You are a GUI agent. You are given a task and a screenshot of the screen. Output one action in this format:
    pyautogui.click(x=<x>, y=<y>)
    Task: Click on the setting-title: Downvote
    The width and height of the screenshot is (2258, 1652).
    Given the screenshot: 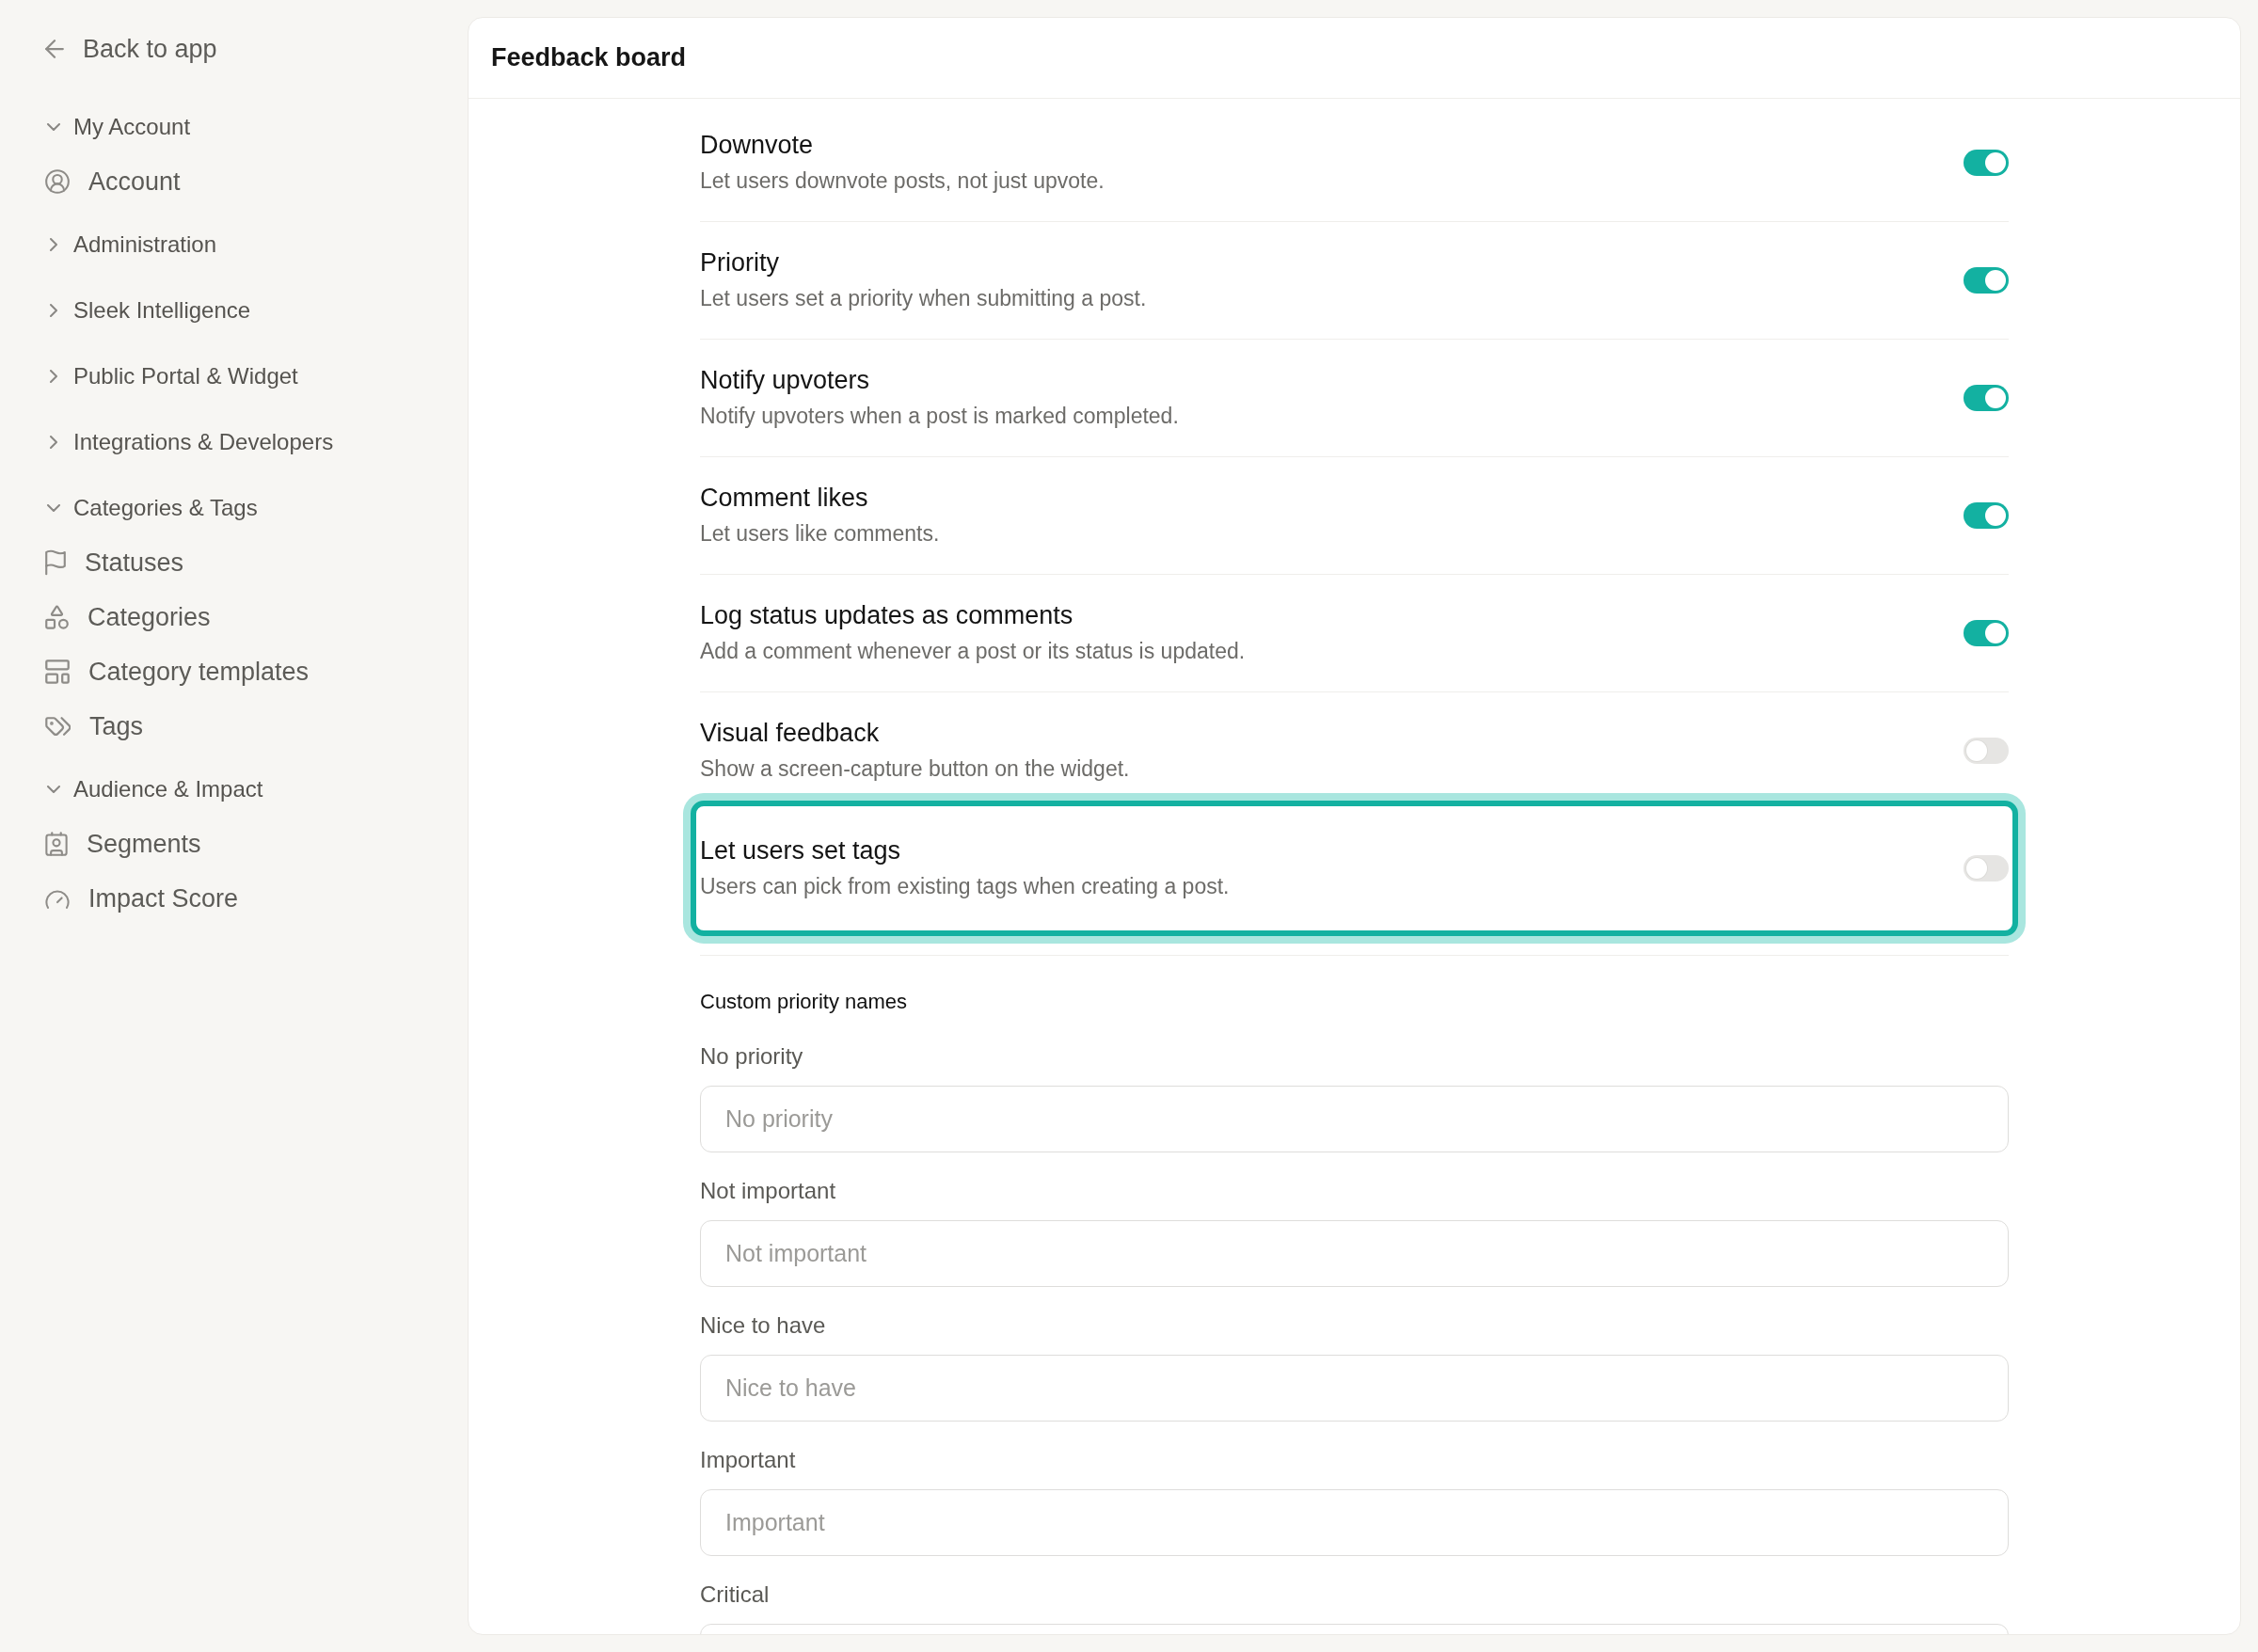 What is the action you would take?
    pyautogui.click(x=757, y=145)
    